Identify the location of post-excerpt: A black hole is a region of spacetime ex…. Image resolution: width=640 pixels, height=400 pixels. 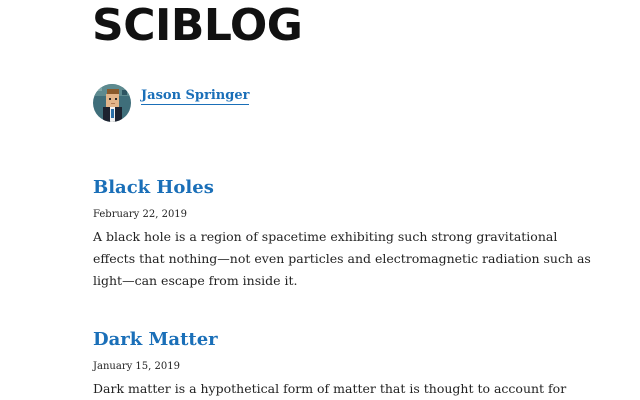
(342, 258).